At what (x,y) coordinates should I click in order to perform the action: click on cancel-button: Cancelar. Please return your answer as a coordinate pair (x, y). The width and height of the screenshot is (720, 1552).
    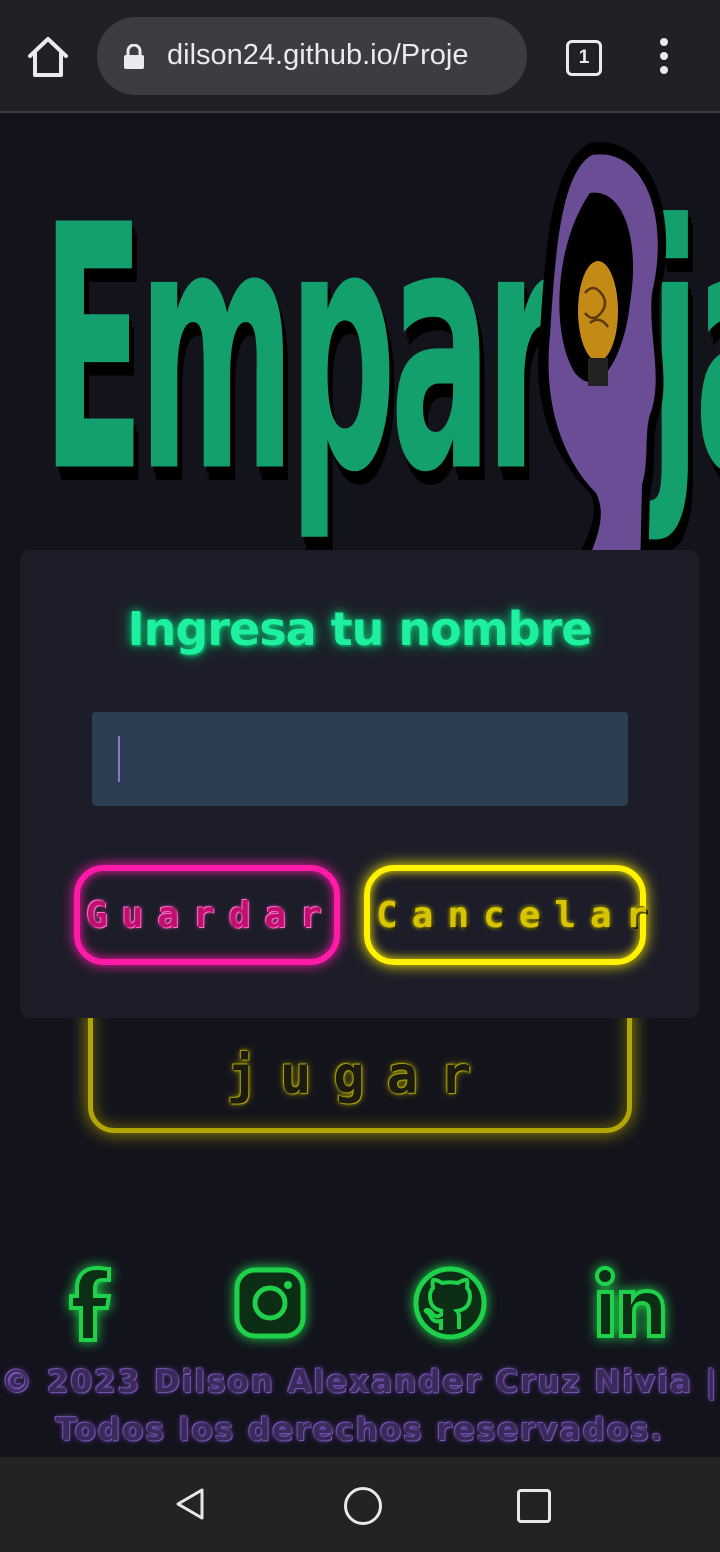
    Looking at the image, I should click on (505, 915).